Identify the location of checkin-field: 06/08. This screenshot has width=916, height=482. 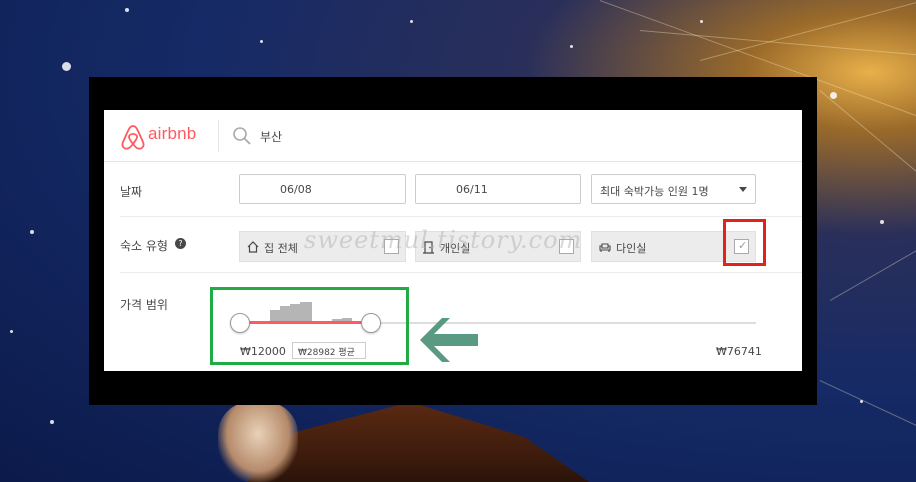
(322, 189).